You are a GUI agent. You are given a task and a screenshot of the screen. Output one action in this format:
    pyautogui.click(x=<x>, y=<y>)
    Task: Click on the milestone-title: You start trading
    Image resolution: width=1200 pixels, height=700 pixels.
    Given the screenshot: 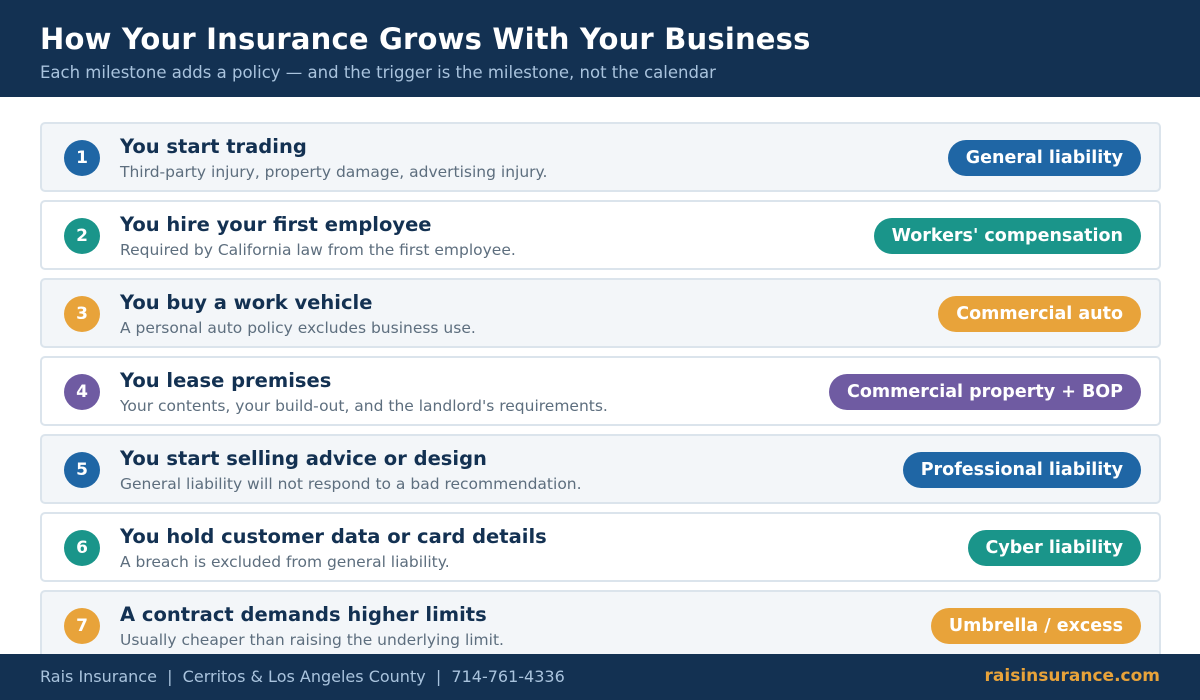 What is the action you would take?
    pyautogui.click(x=213, y=146)
    